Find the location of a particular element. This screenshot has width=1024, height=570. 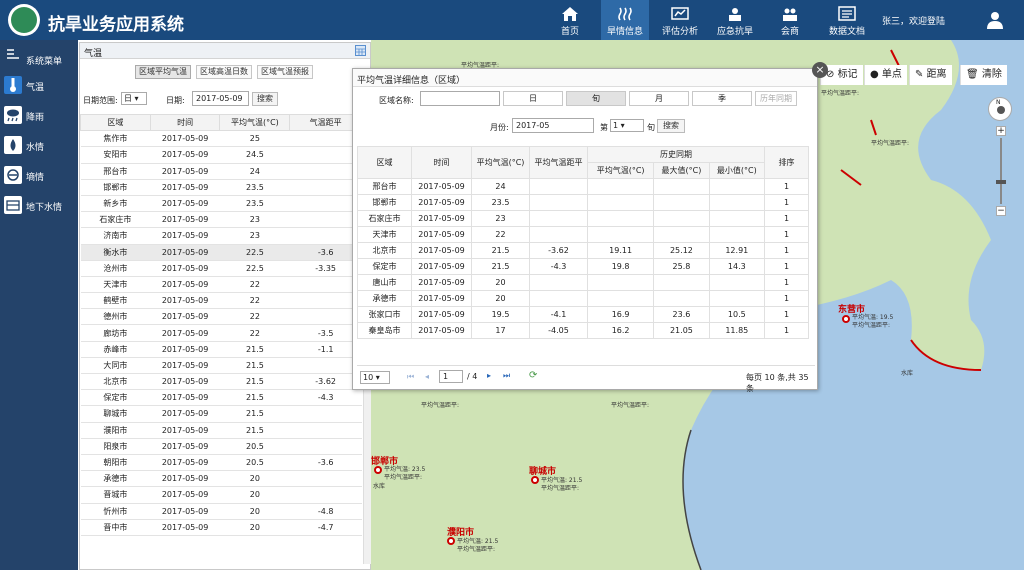

map-tool-clear: 🗑 清除 is located at coordinates (983, 75).